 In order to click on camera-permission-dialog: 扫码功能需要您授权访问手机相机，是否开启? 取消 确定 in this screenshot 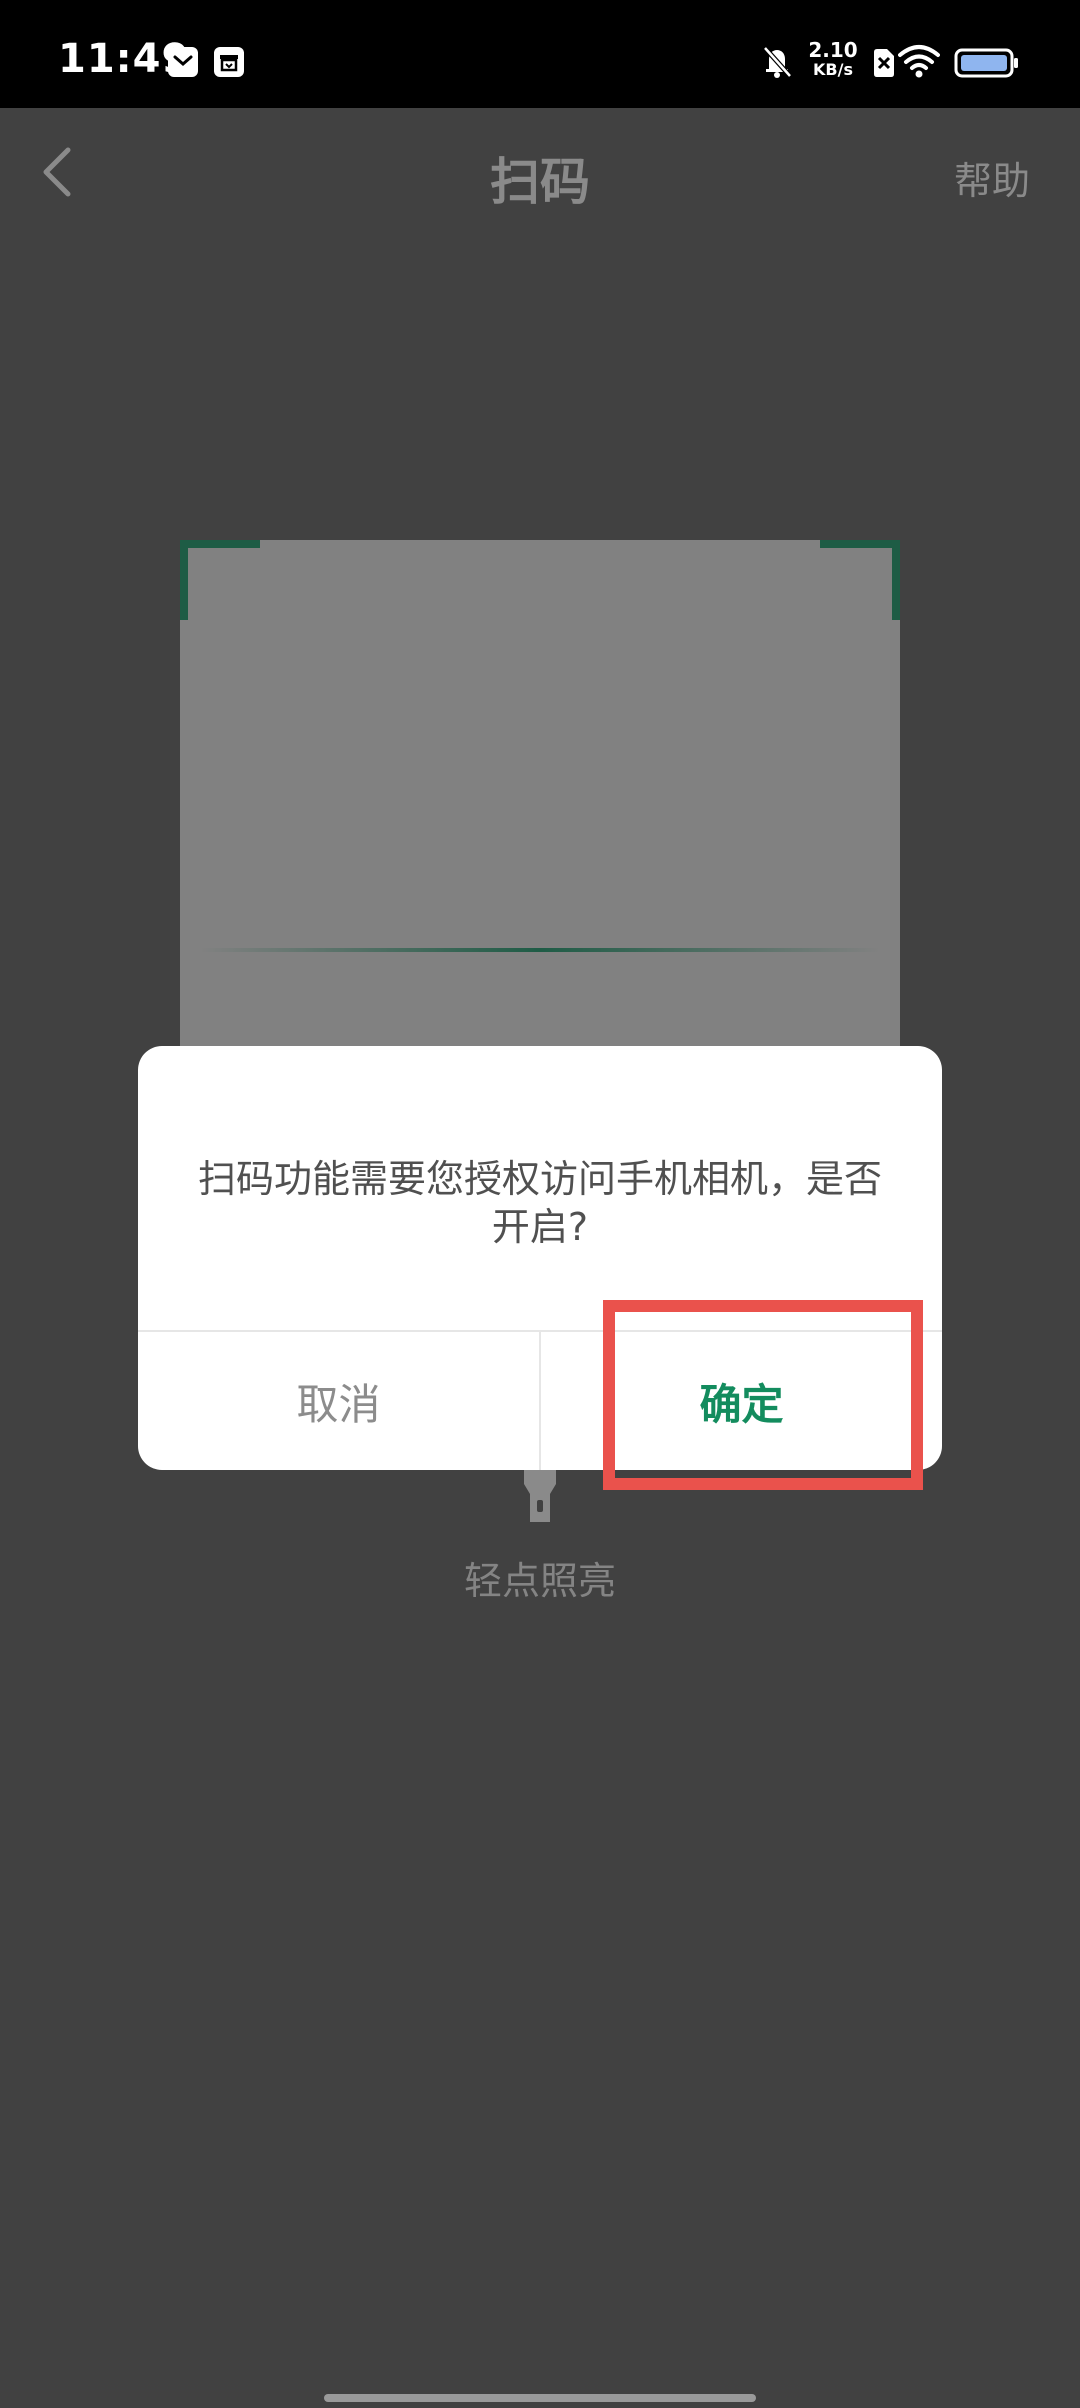, I will do `click(540, 1258)`.